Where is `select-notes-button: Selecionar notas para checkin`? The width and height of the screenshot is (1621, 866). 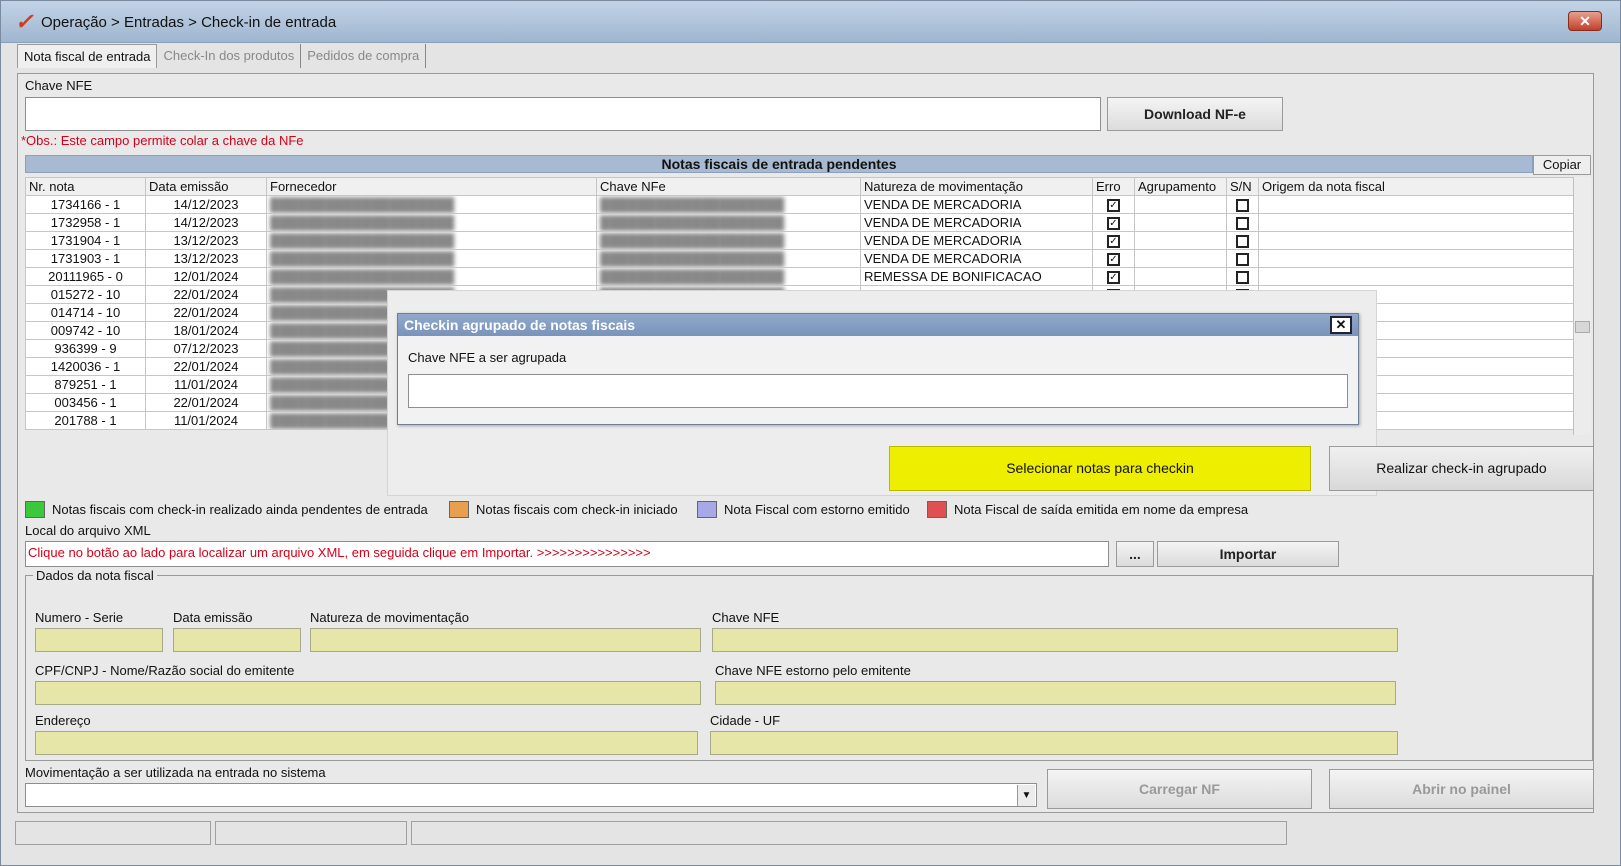 select-notes-button: Selecionar notas para checkin is located at coordinates (1100, 468).